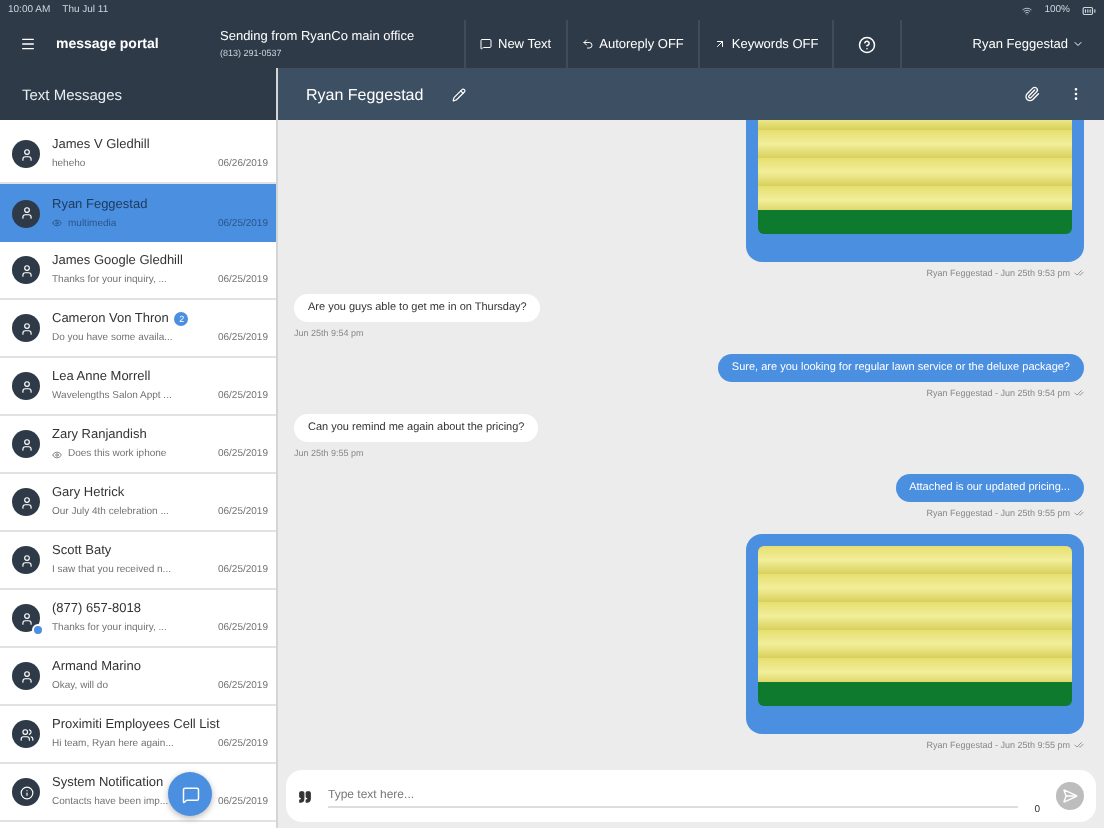  Describe the element at coordinates (458, 94) in the screenshot. I see `edit-icon` at that location.